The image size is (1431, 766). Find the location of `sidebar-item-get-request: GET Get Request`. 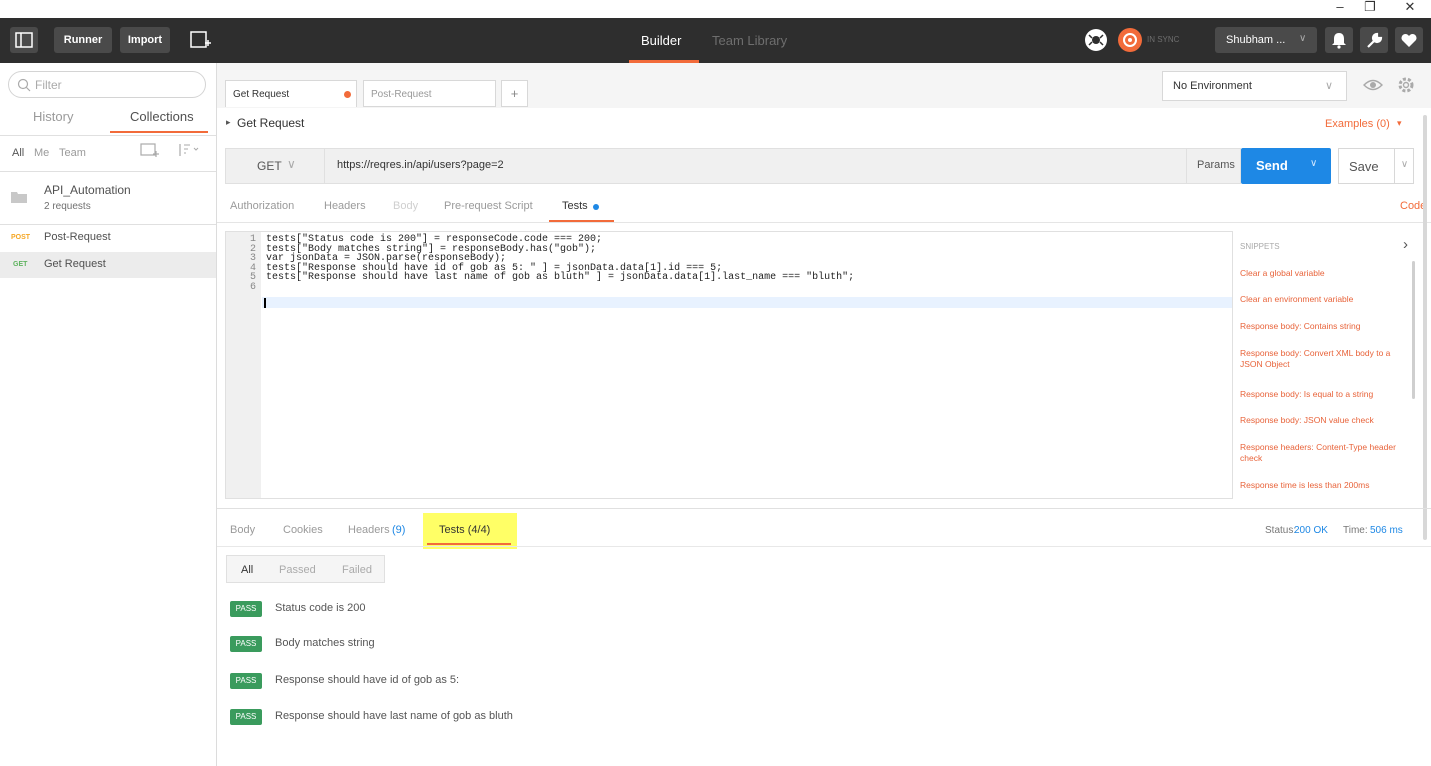

sidebar-item-get-request: GET Get Request is located at coordinates (108, 265).